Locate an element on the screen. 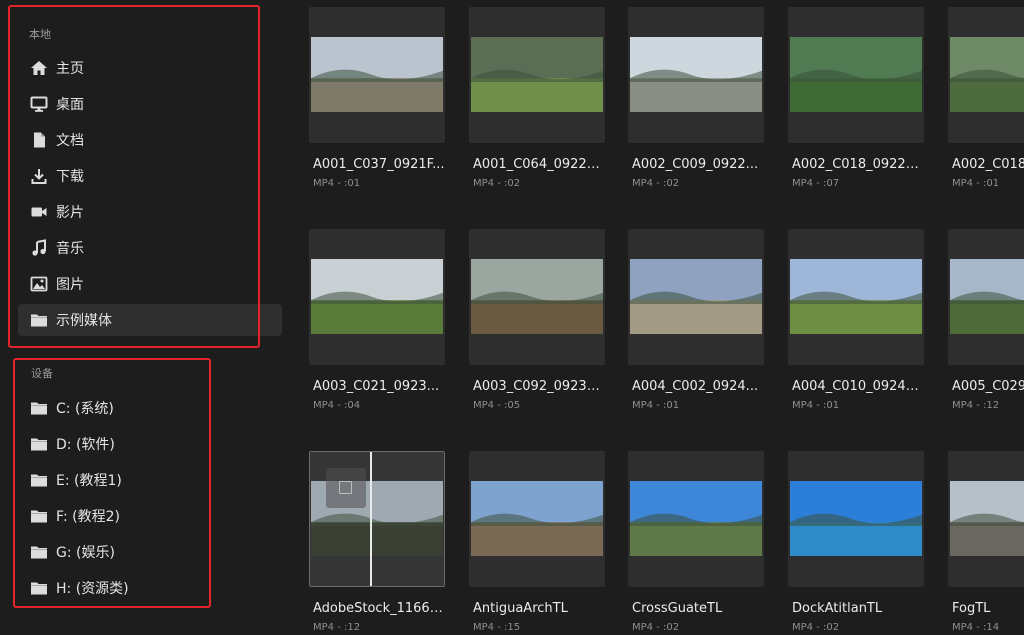 The height and width of the screenshot is (635, 1024). media-card: AdobeStock_11664... MP4 - :12 is located at coordinates (377, 542).